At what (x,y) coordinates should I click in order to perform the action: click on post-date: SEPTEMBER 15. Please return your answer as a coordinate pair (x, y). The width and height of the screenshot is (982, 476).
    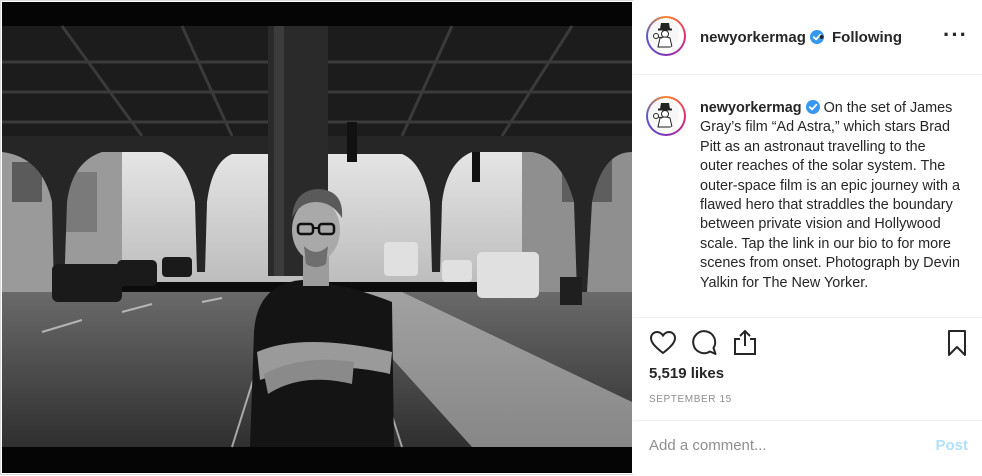
    Looking at the image, I should click on (690, 399).